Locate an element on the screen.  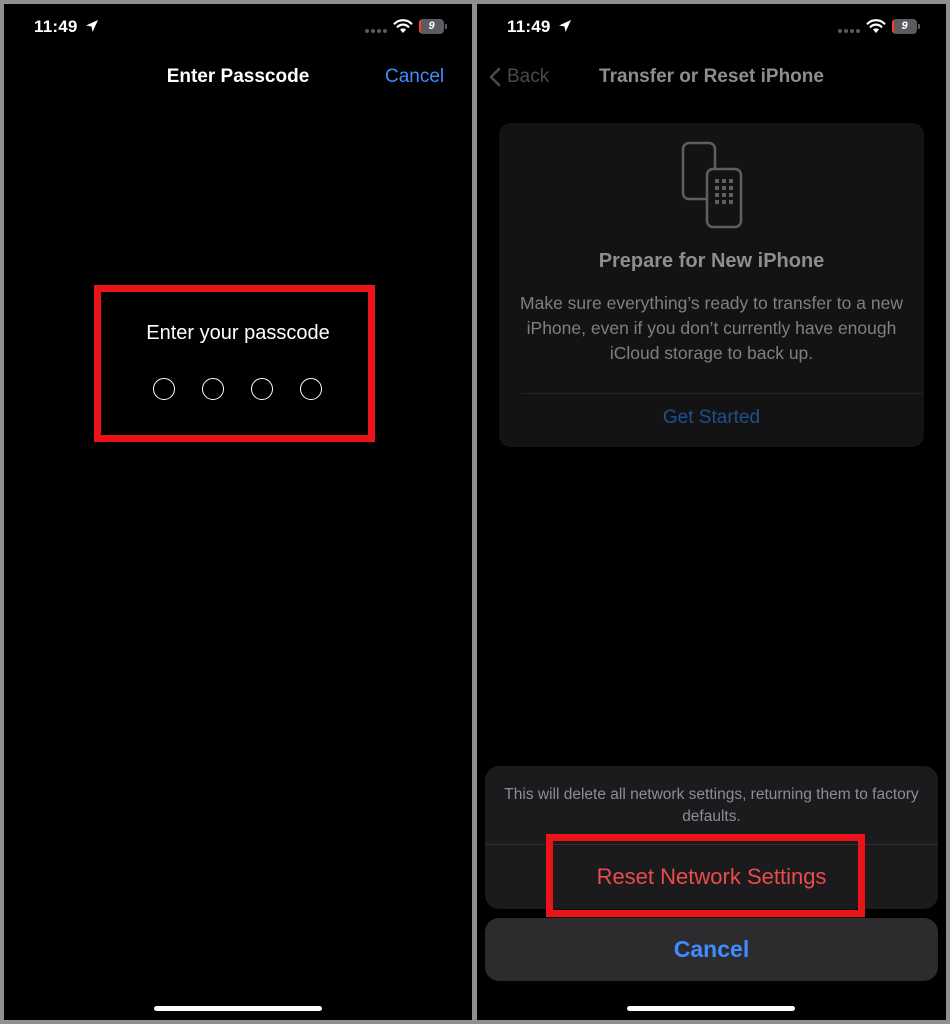
card-title: Prepare for New iPhone is located at coordinates (711, 261).